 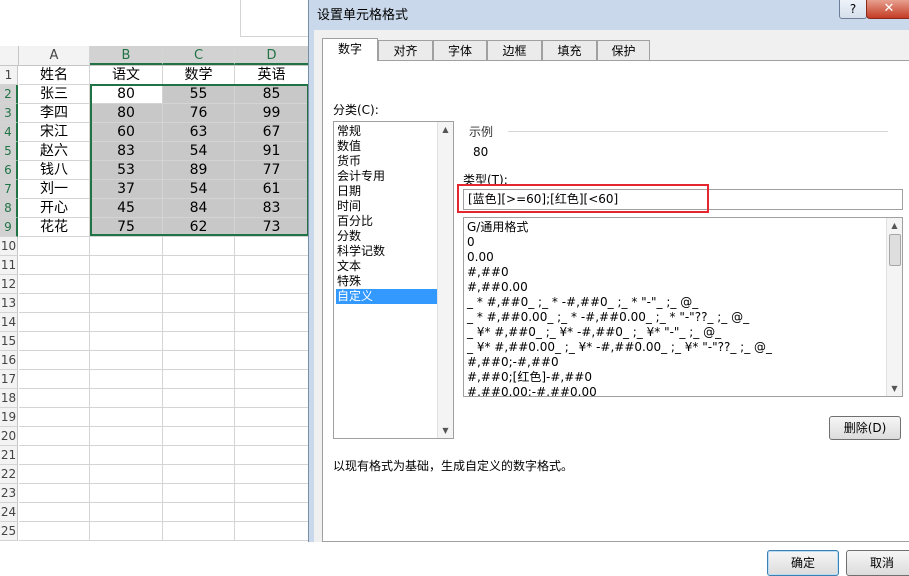 What do you see at coordinates (126, 208) in the screenshot?
I see `cell: 45` at bounding box center [126, 208].